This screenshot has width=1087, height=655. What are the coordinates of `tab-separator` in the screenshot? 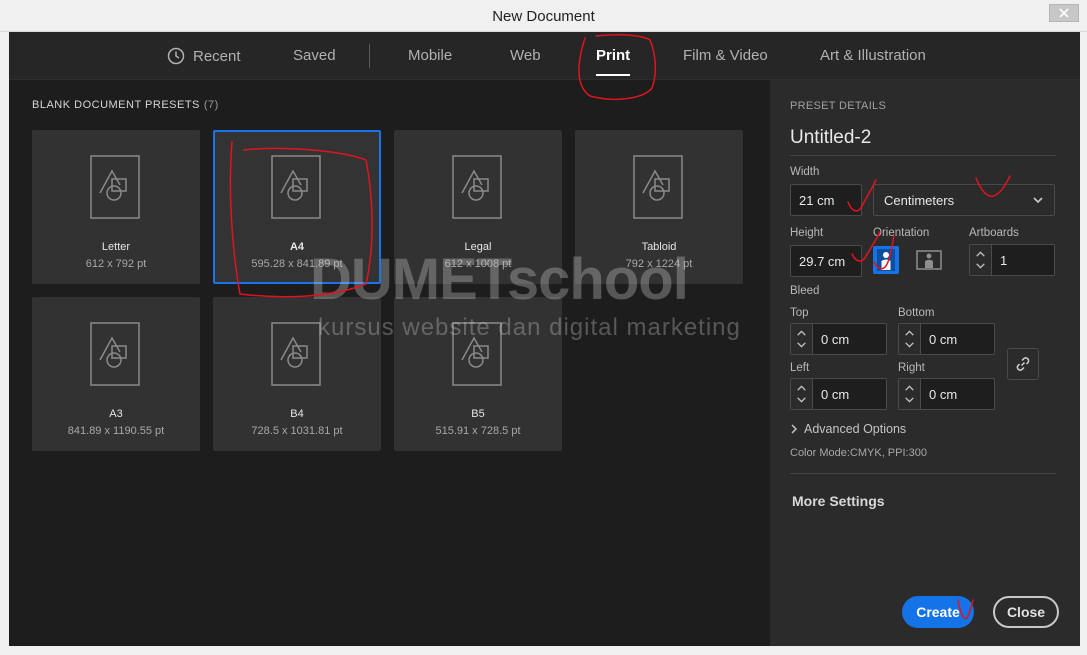 It's located at (369, 56).